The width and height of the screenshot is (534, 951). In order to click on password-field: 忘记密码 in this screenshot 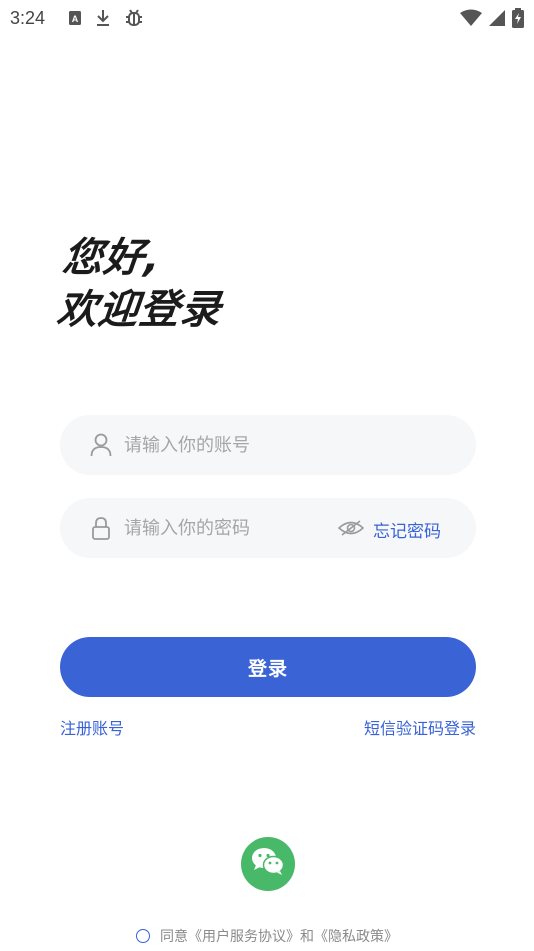, I will do `click(268, 528)`.